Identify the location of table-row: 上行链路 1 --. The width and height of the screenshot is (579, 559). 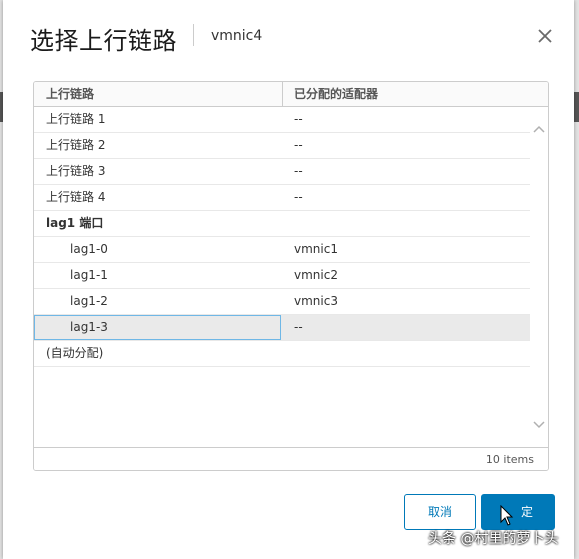
(282, 120).